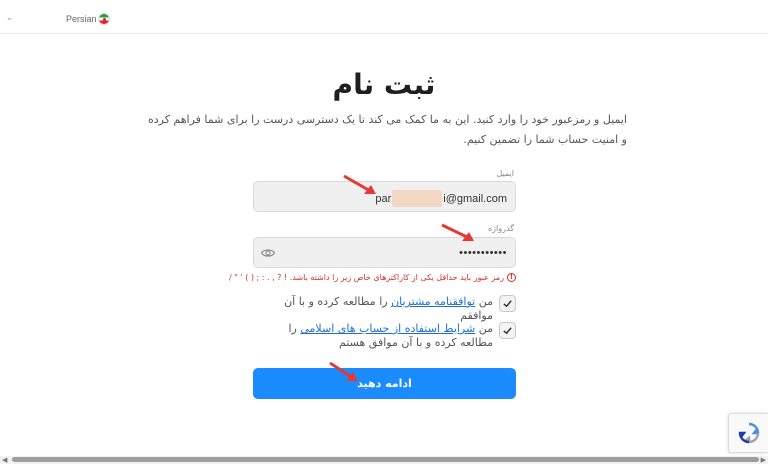  Describe the element at coordinates (417, 198) in the screenshot. I see `redacted-block` at that location.